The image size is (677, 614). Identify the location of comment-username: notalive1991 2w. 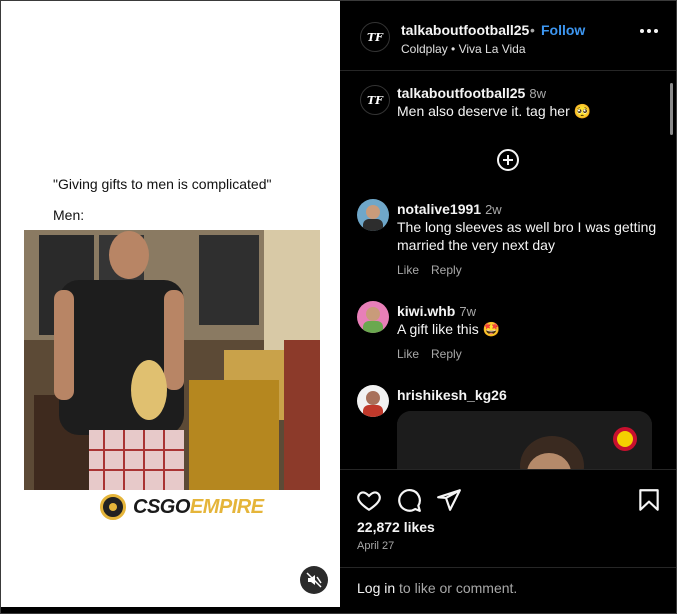
(449, 209).